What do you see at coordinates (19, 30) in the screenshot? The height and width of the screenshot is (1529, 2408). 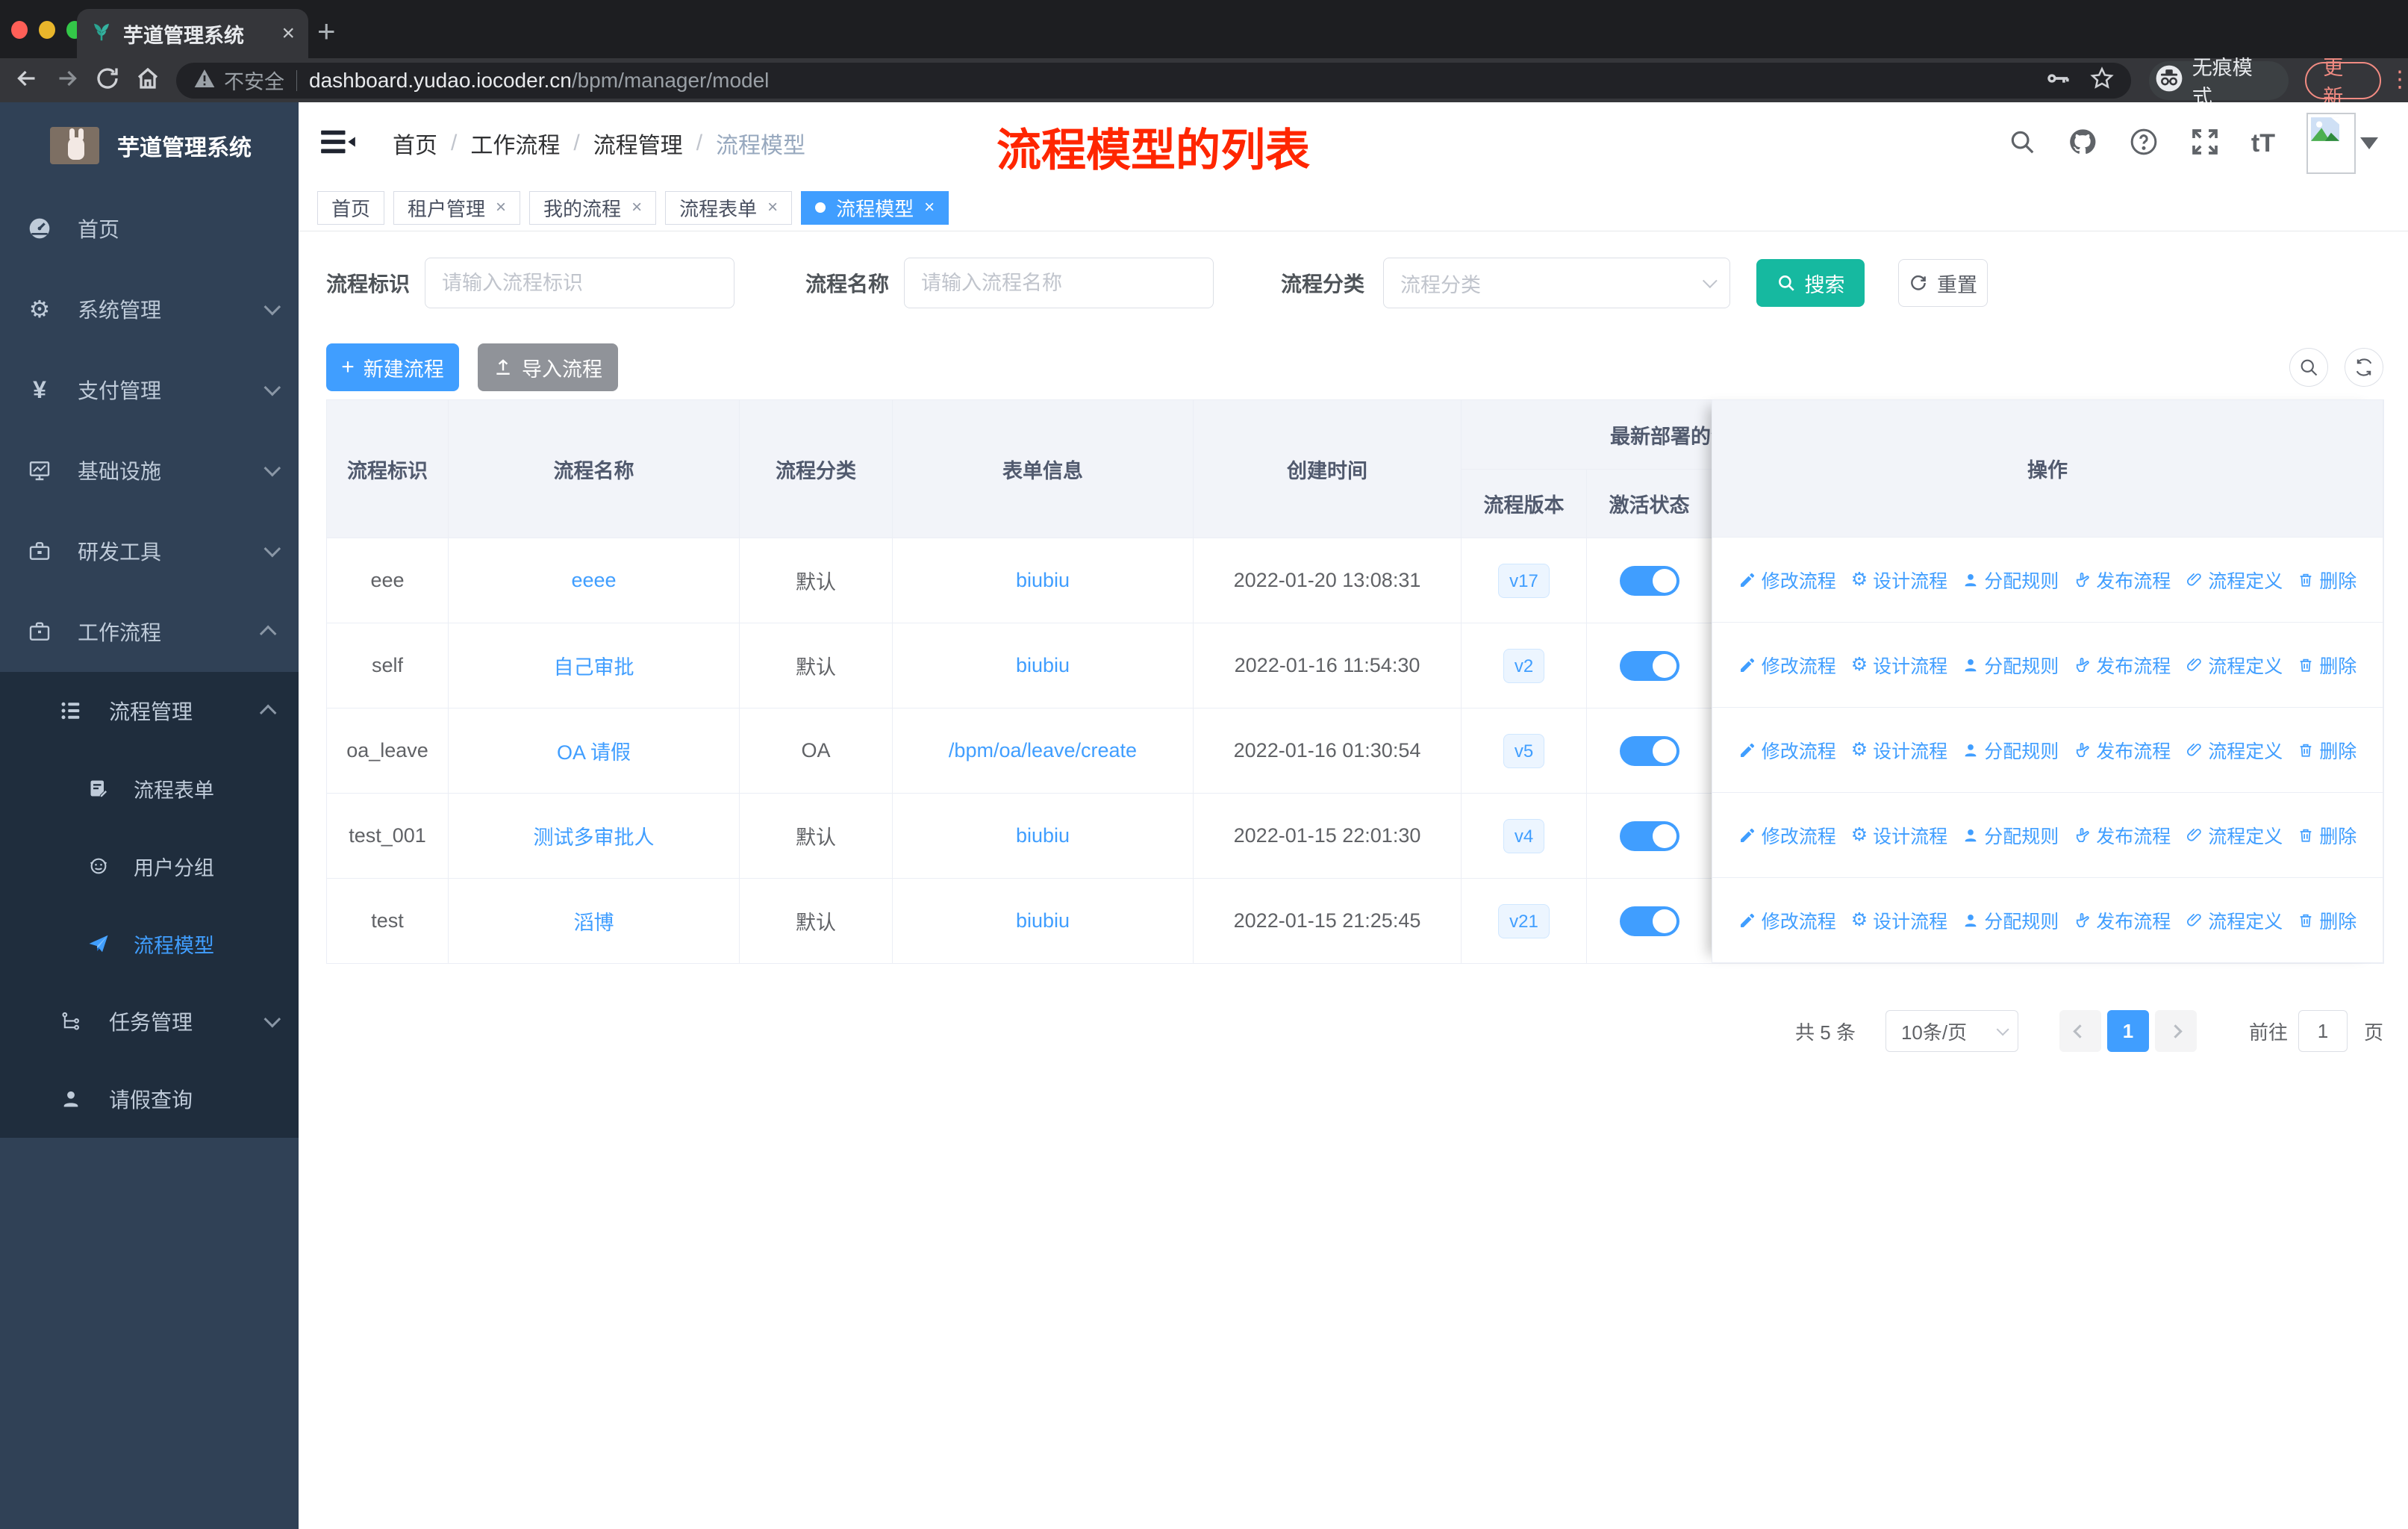 I see `close-window-button` at bounding box center [19, 30].